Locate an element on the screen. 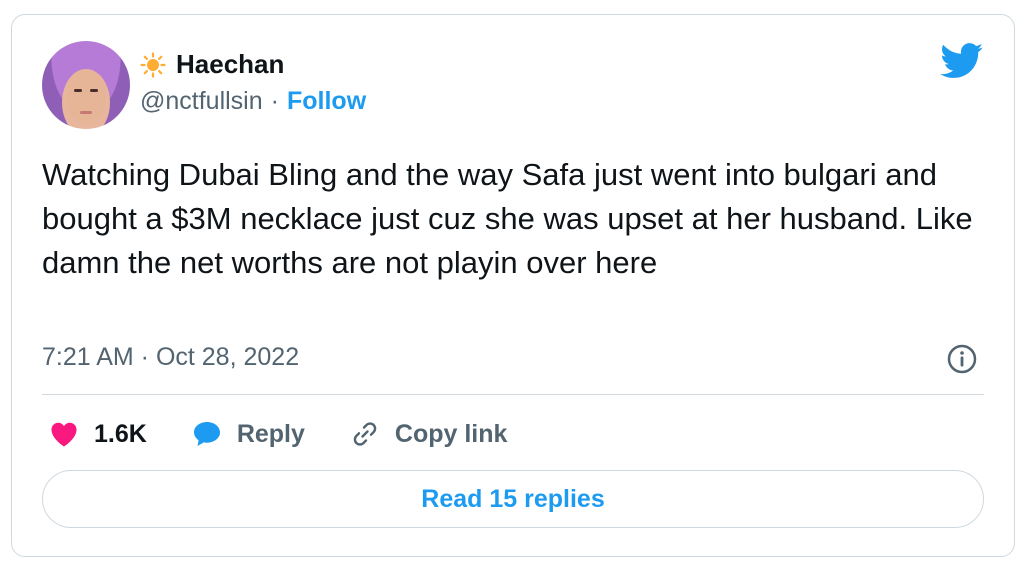 The image size is (1024, 570). twitter-bird-icon is located at coordinates (962, 61).